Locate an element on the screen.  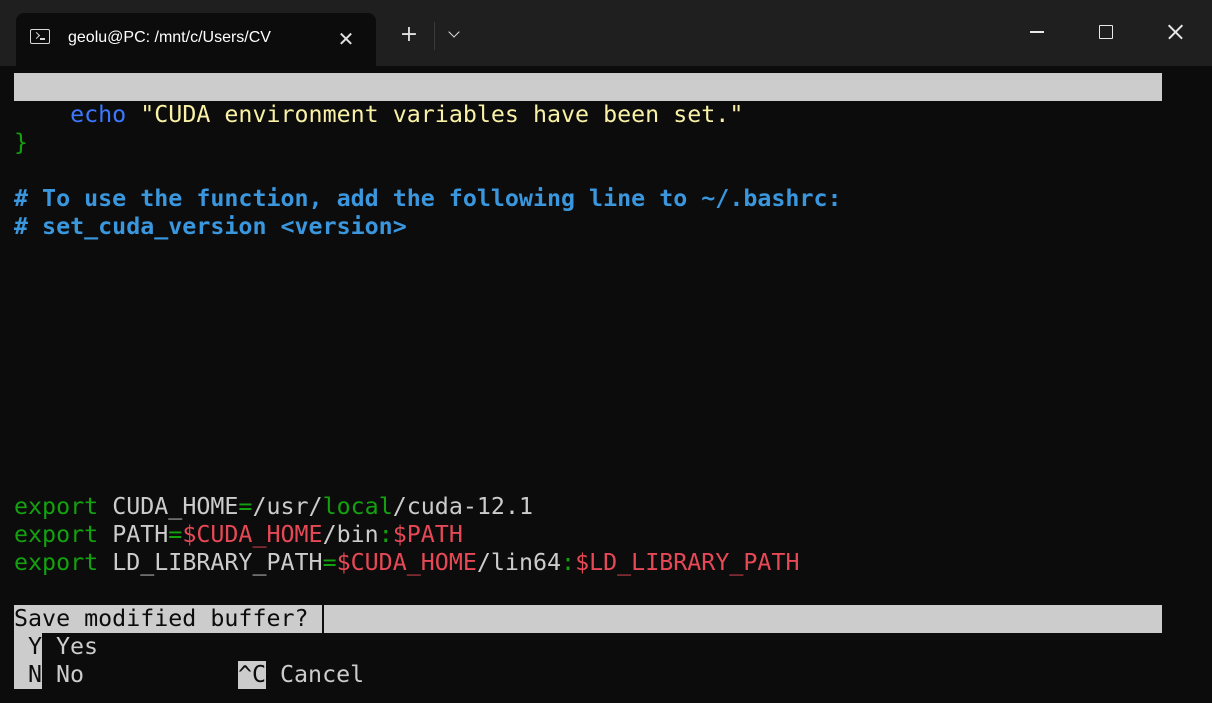
titlebar-divider is located at coordinates (434, 36).